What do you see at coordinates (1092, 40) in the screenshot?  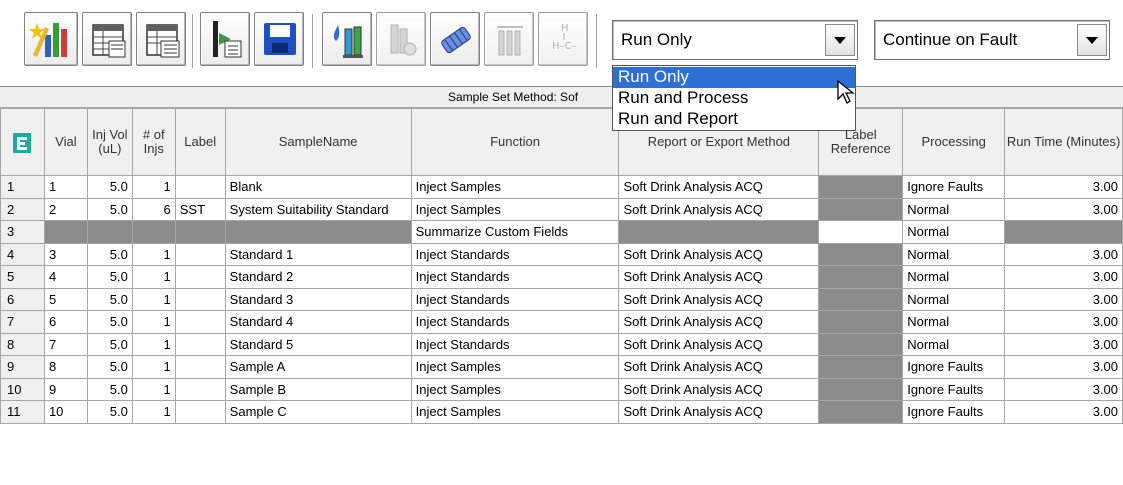 I see `fault-mode-dropdown-button` at bounding box center [1092, 40].